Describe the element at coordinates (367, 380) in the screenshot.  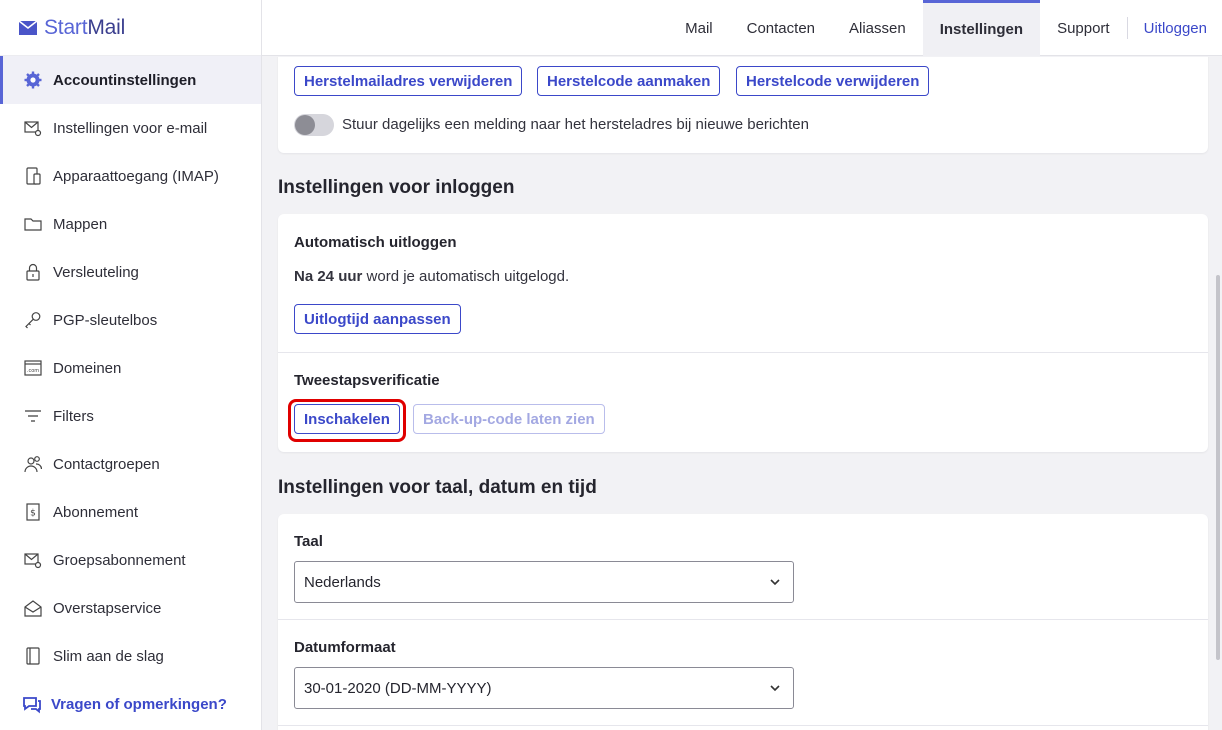
I see `two-factor-label: Tweestapsverificatie` at that location.